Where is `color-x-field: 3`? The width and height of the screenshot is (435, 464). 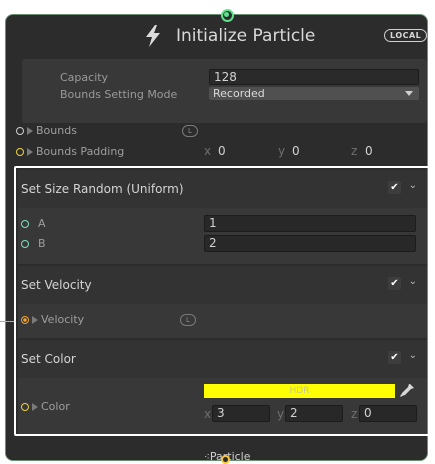
color-x-field: 3 is located at coordinates (241, 413).